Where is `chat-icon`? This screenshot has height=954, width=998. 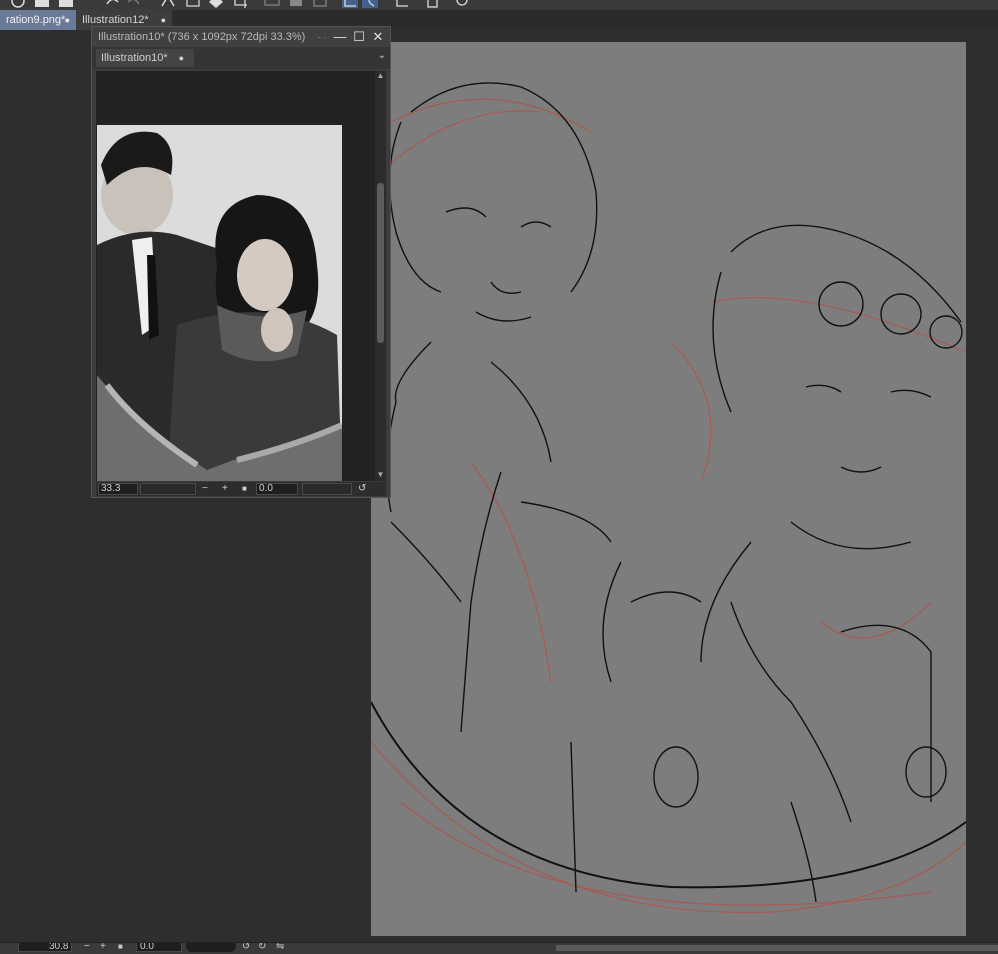 chat-icon is located at coordinates (462, 4).